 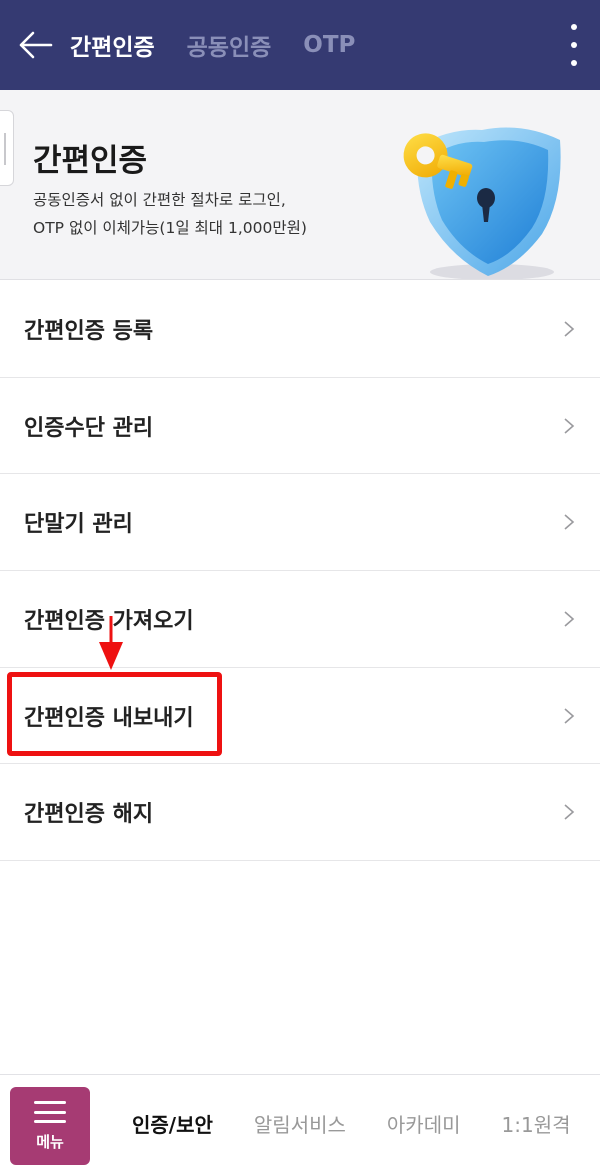 What do you see at coordinates (50, 1142) in the screenshot?
I see `menu-button-label: 메뉴` at bounding box center [50, 1142].